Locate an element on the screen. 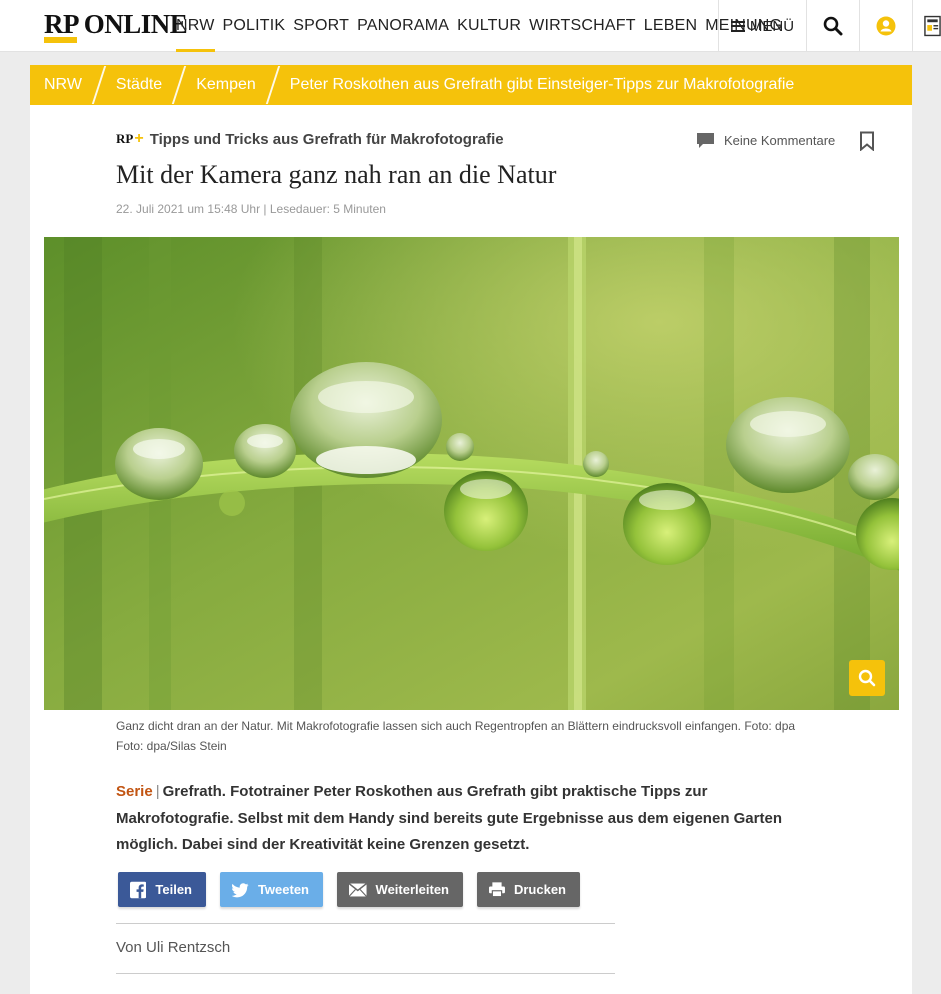 The width and height of the screenshot is (941, 994). bookmark-icon is located at coordinates (867, 141).